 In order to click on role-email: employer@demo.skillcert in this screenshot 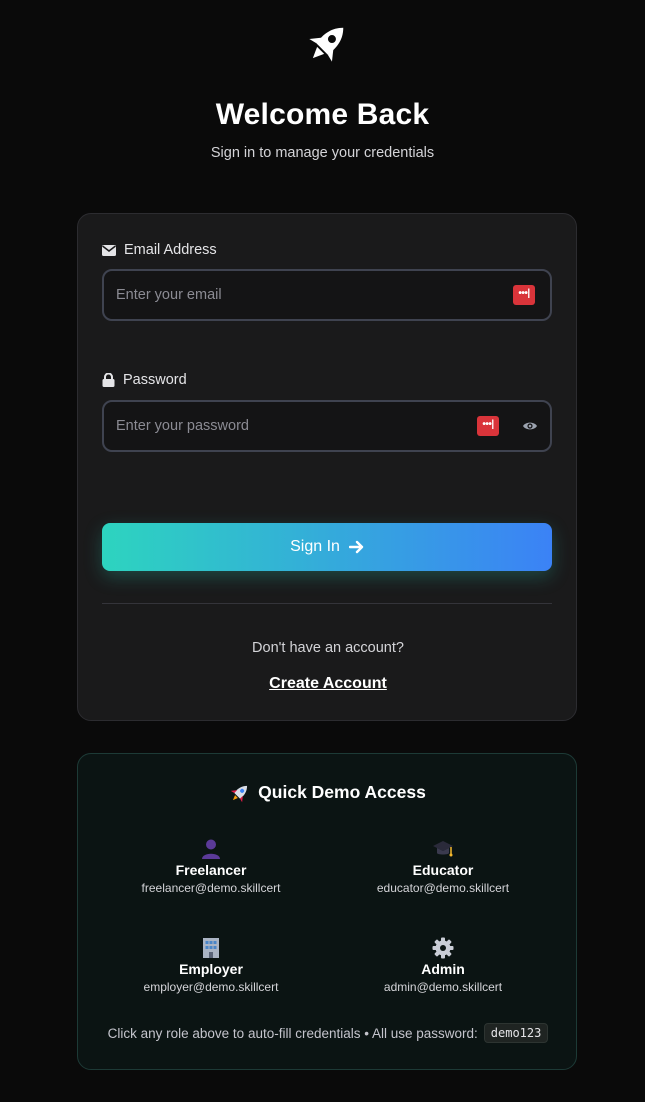, I will do `click(211, 987)`.